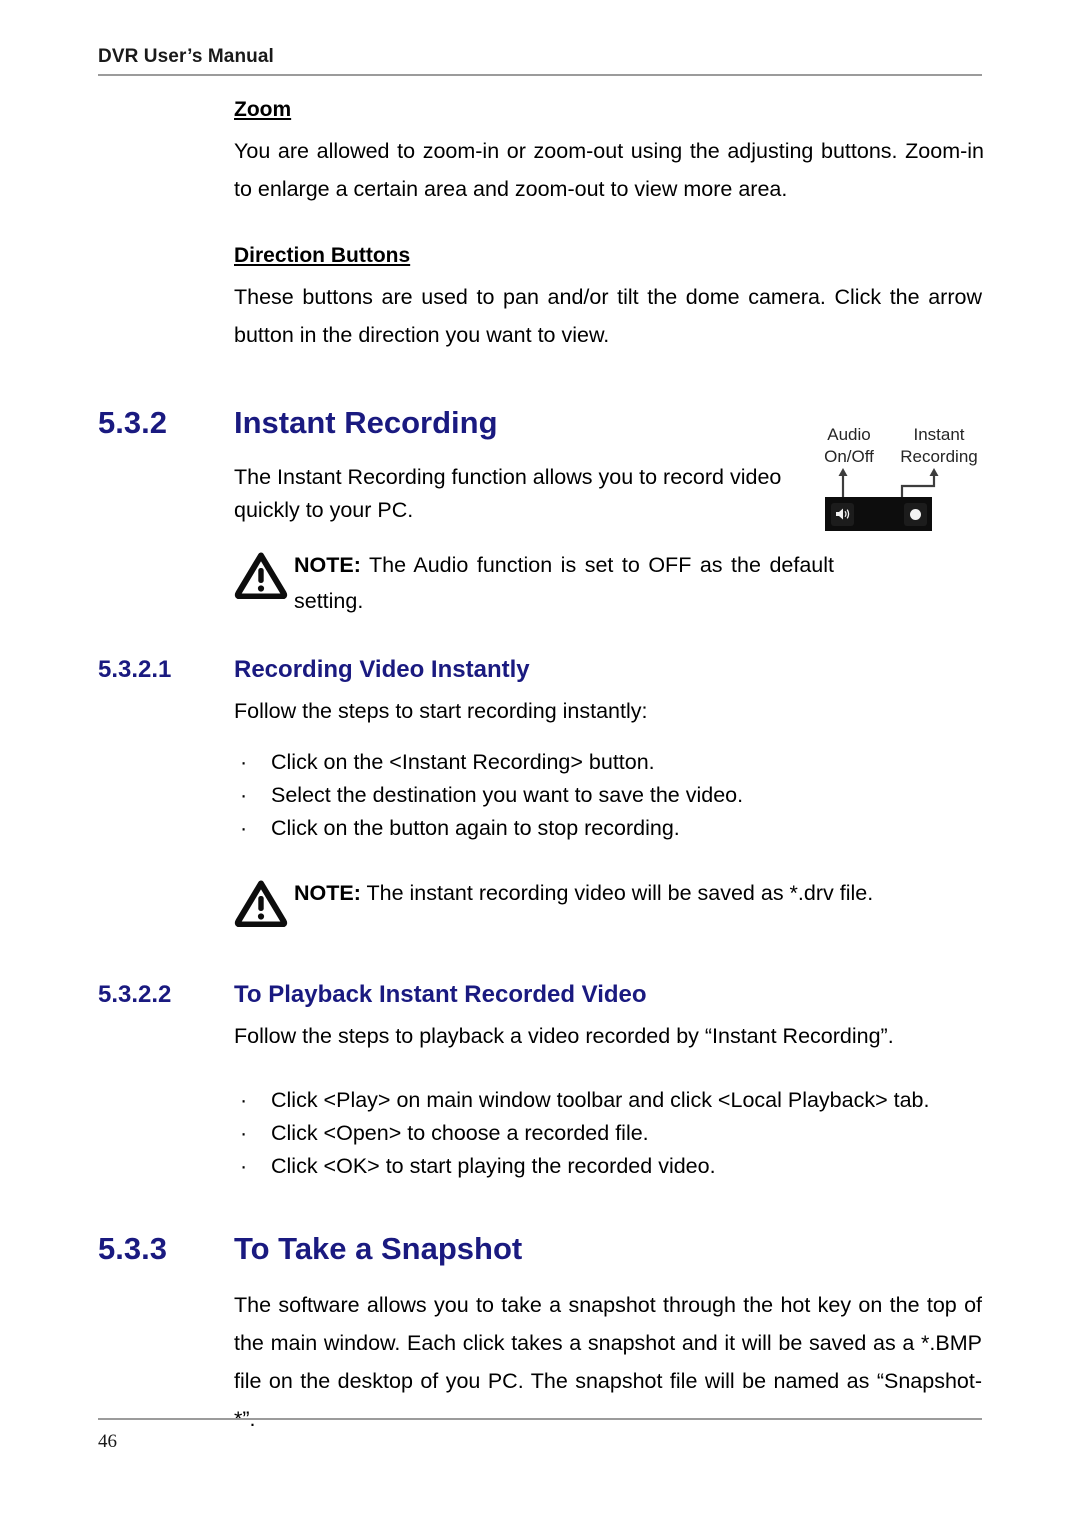  Describe the element at coordinates (463, 762) in the screenshot. I see `list-item-label: Click on the <Instant Recording> button.` at that location.